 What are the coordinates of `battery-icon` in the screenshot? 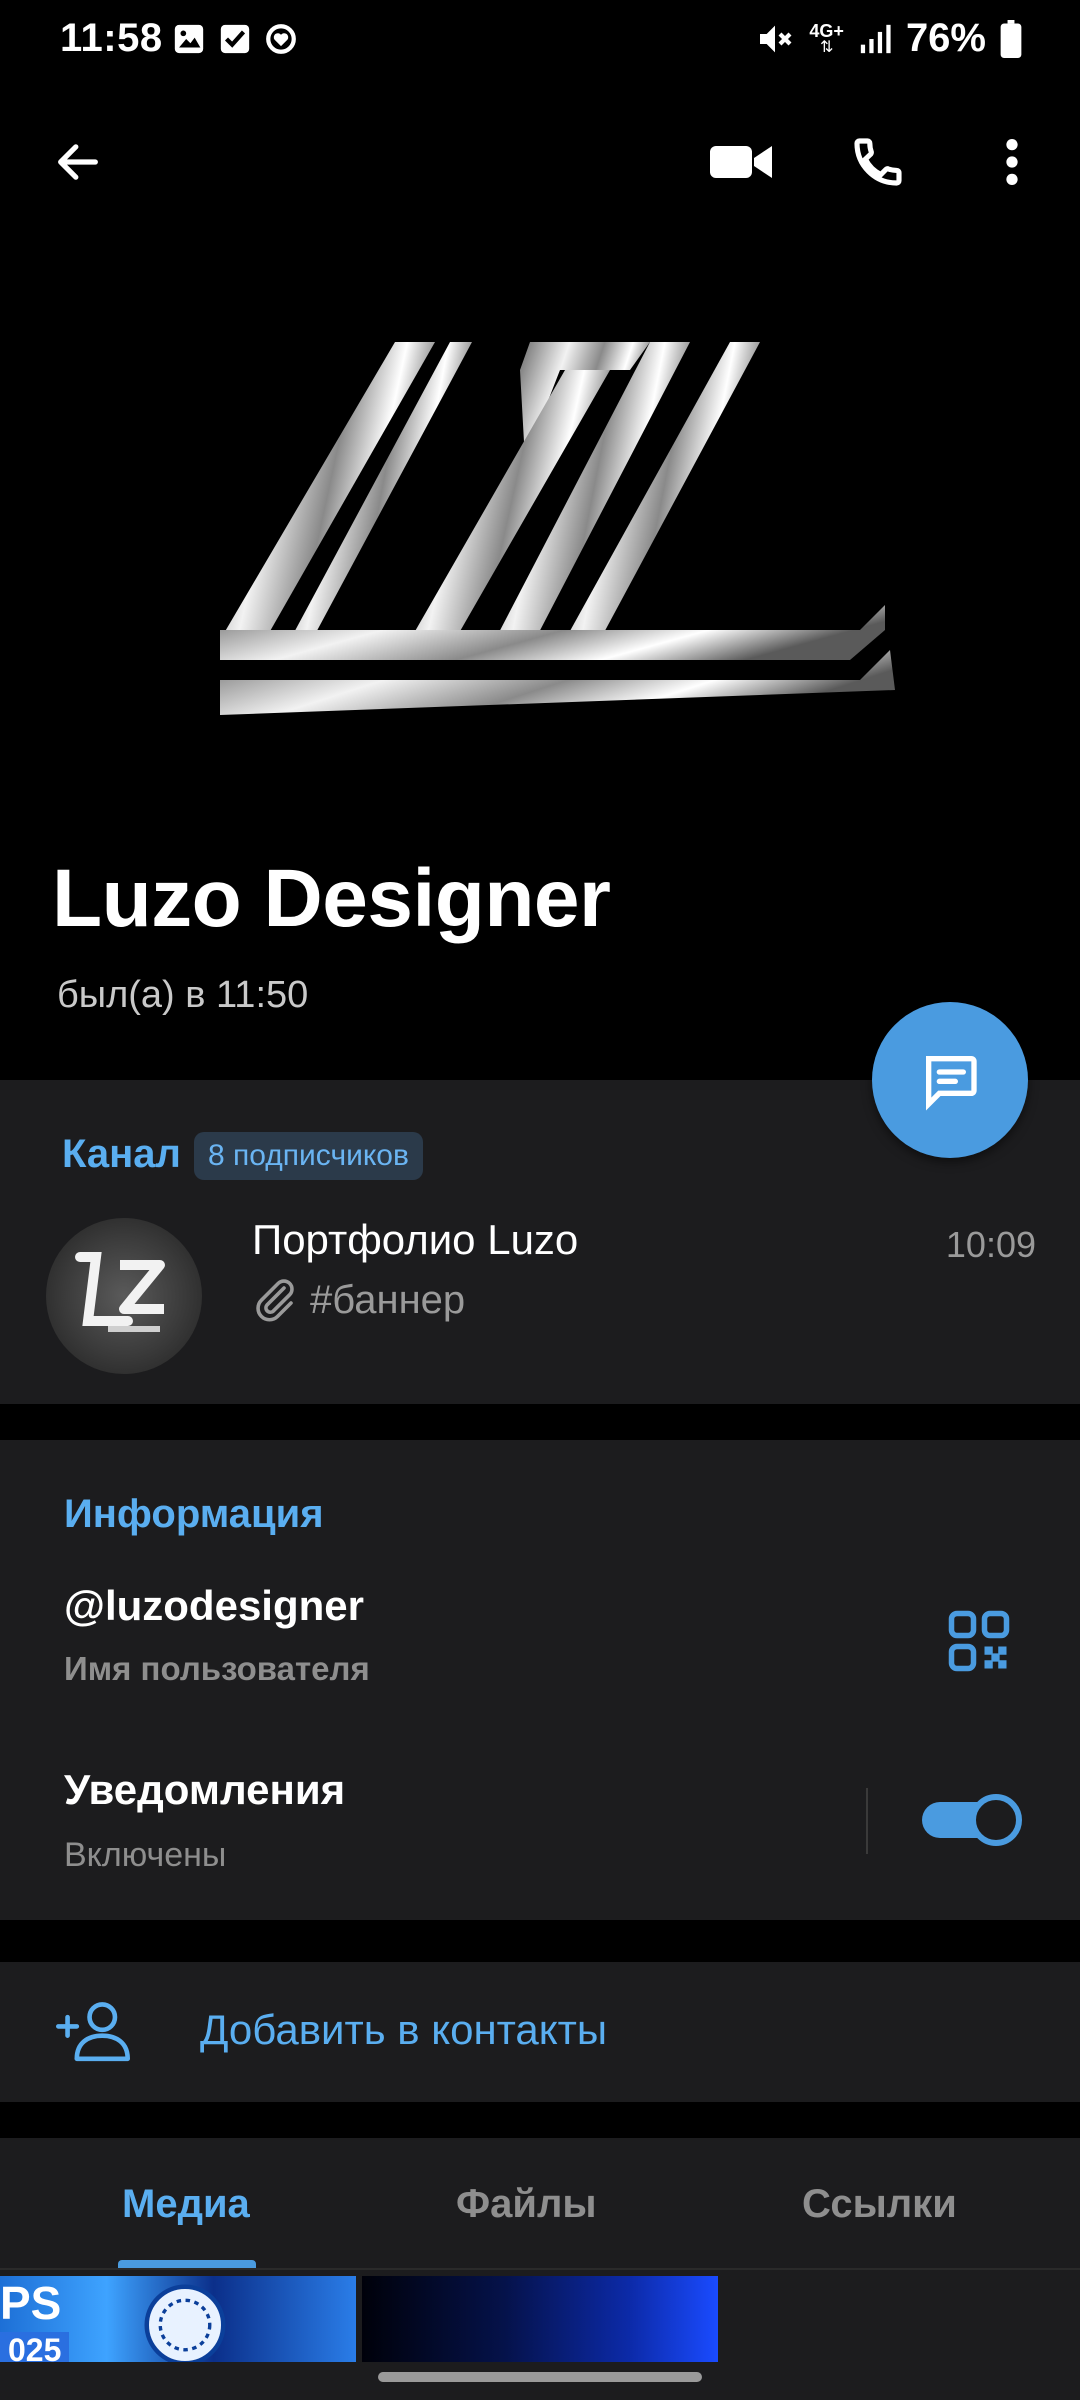 It's located at (1011, 38).